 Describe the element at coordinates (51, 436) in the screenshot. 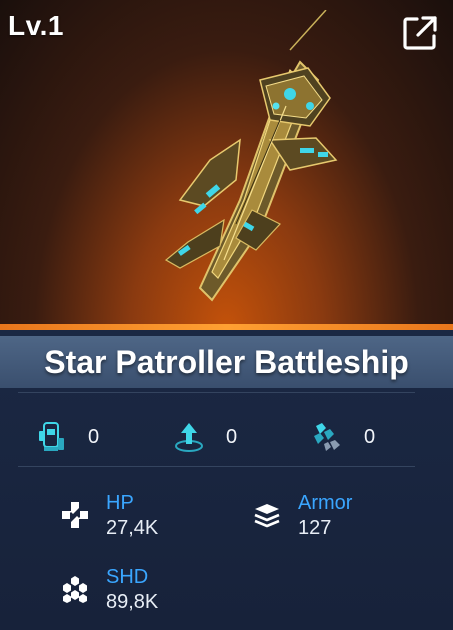

I see `capsule-module-icon` at that location.